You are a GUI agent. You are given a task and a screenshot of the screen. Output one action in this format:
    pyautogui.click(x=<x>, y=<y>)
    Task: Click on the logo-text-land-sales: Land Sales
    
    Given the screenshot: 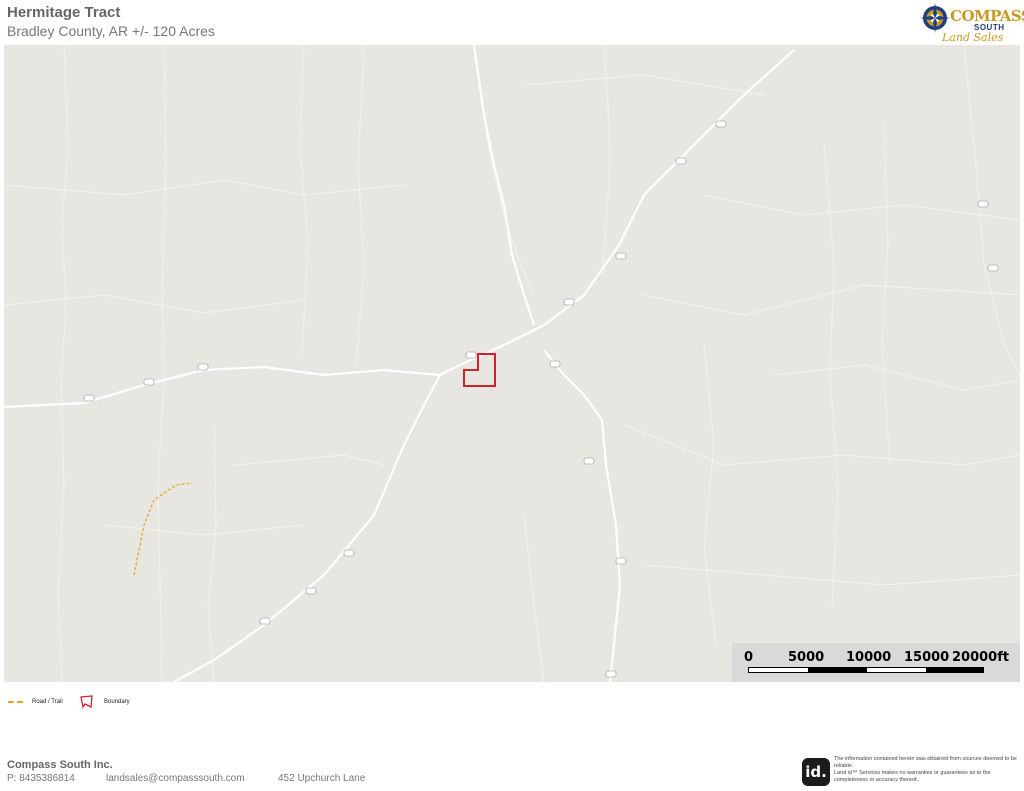 What is the action you would take?
    pyautogui.click(x=973, y=37)
    